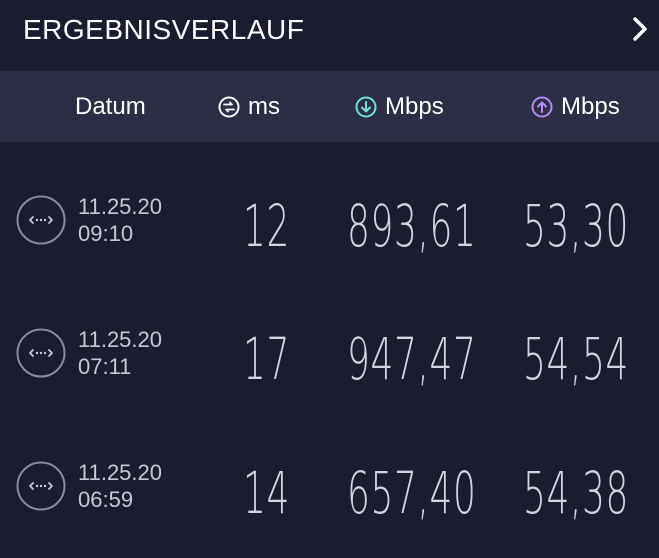 The height and width of the screenshot is (558, 659). What do you see at coordinates (120, 486) in the screenshot?
I see `result-datetime: 11.25.20 06:59` at bounding box center [120, 486].